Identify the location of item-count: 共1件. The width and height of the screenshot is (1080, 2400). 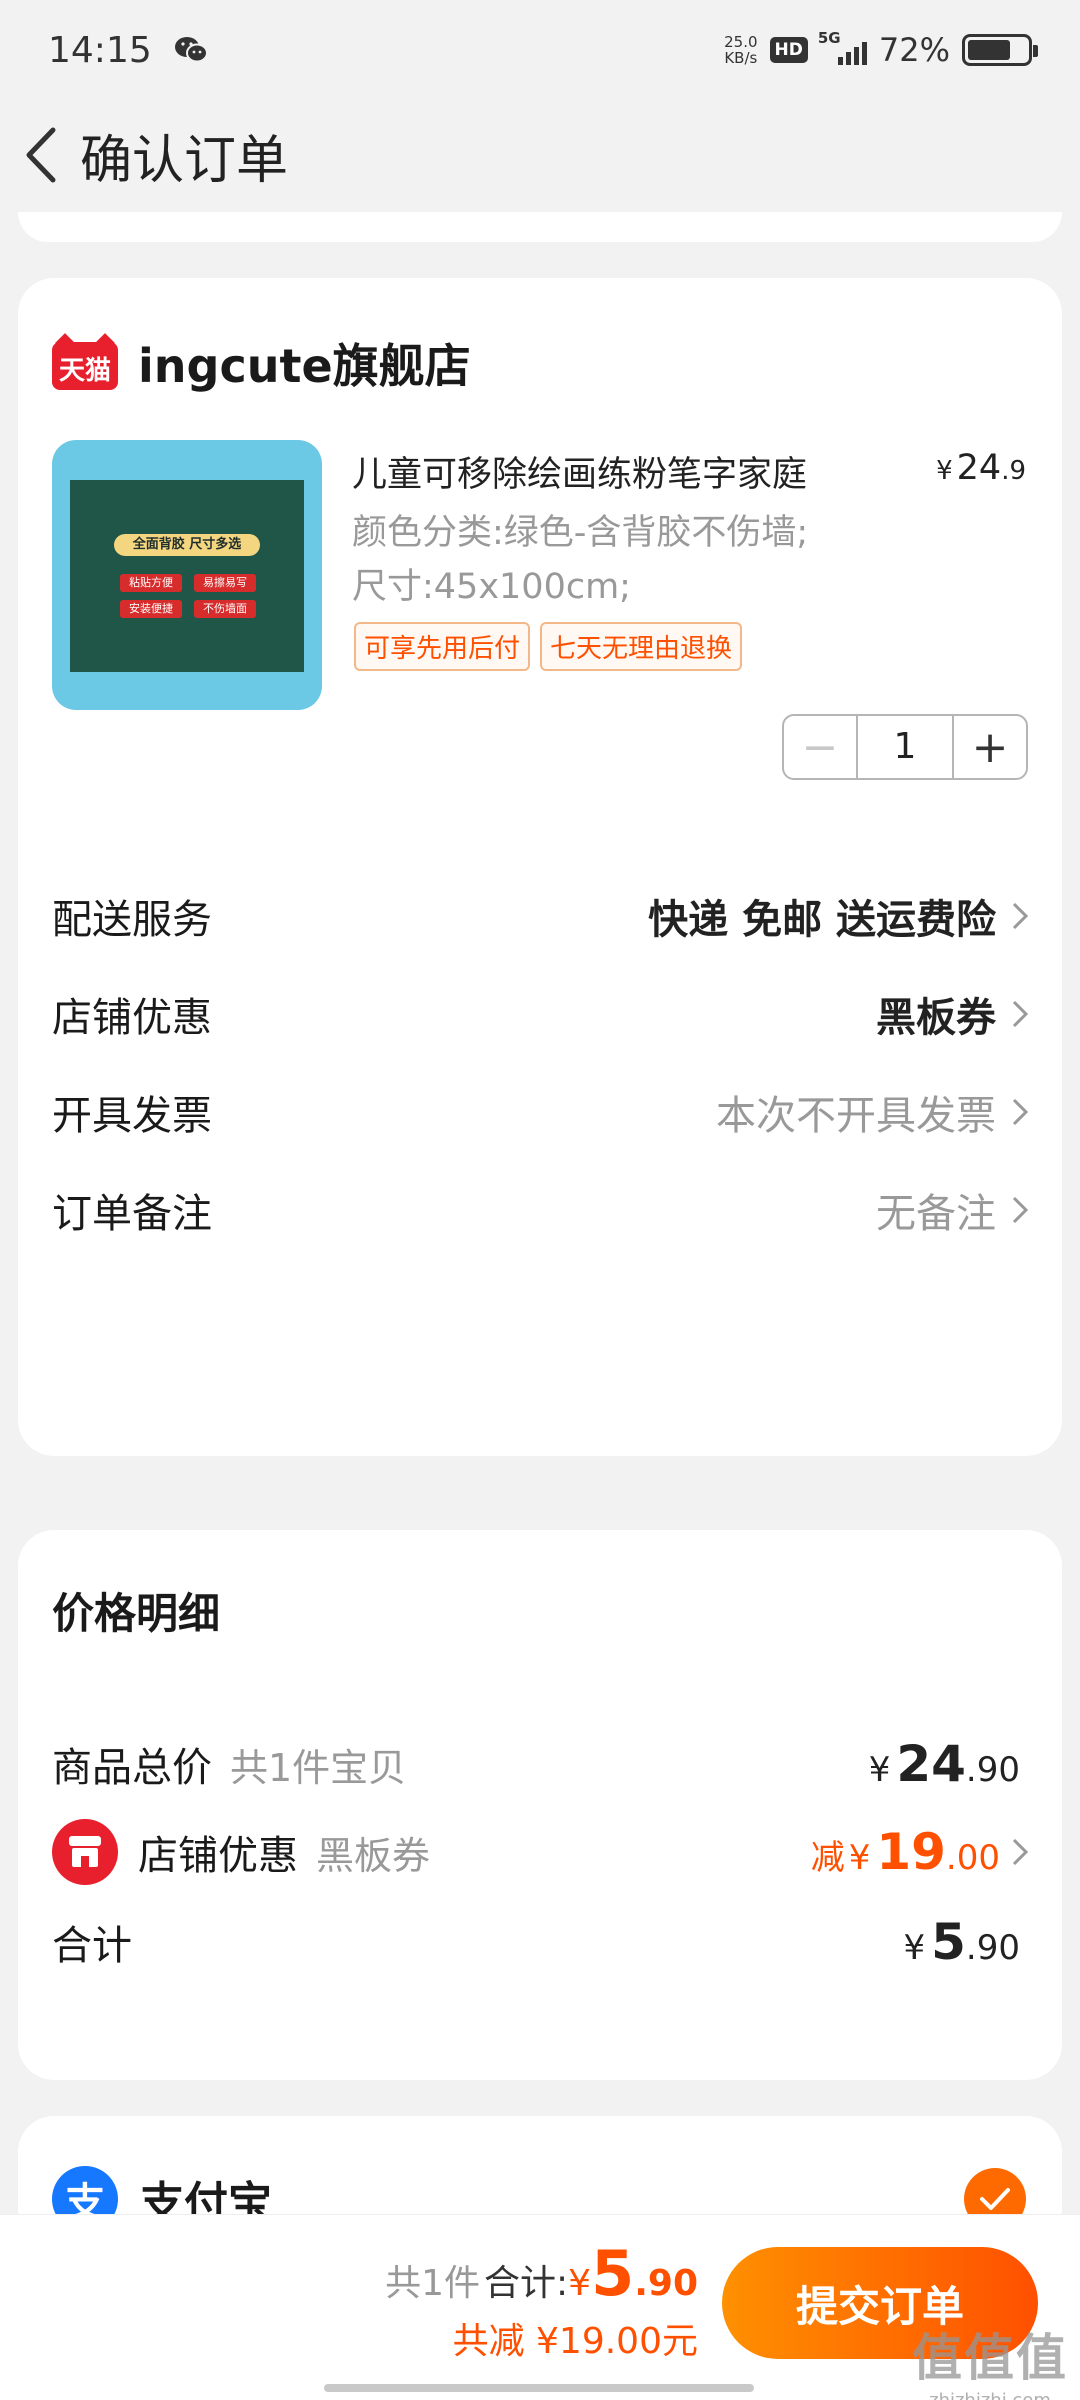
(433, 2283).